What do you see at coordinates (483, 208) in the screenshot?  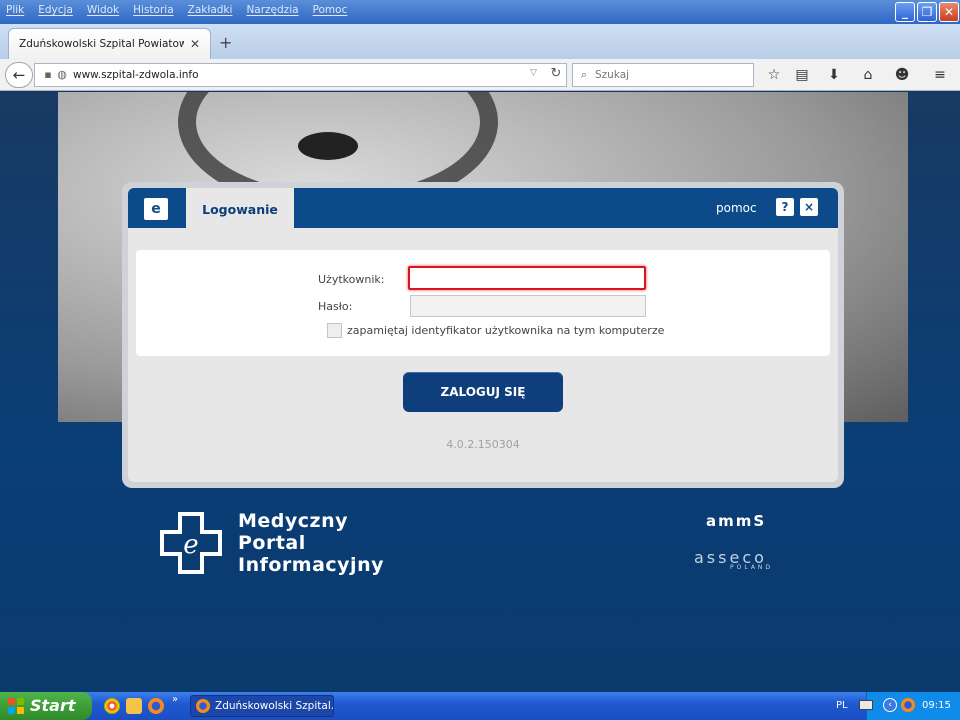 I see `login-dialog-header: e Logowanie pomoc ? ×` at bounding box center [483, 208].